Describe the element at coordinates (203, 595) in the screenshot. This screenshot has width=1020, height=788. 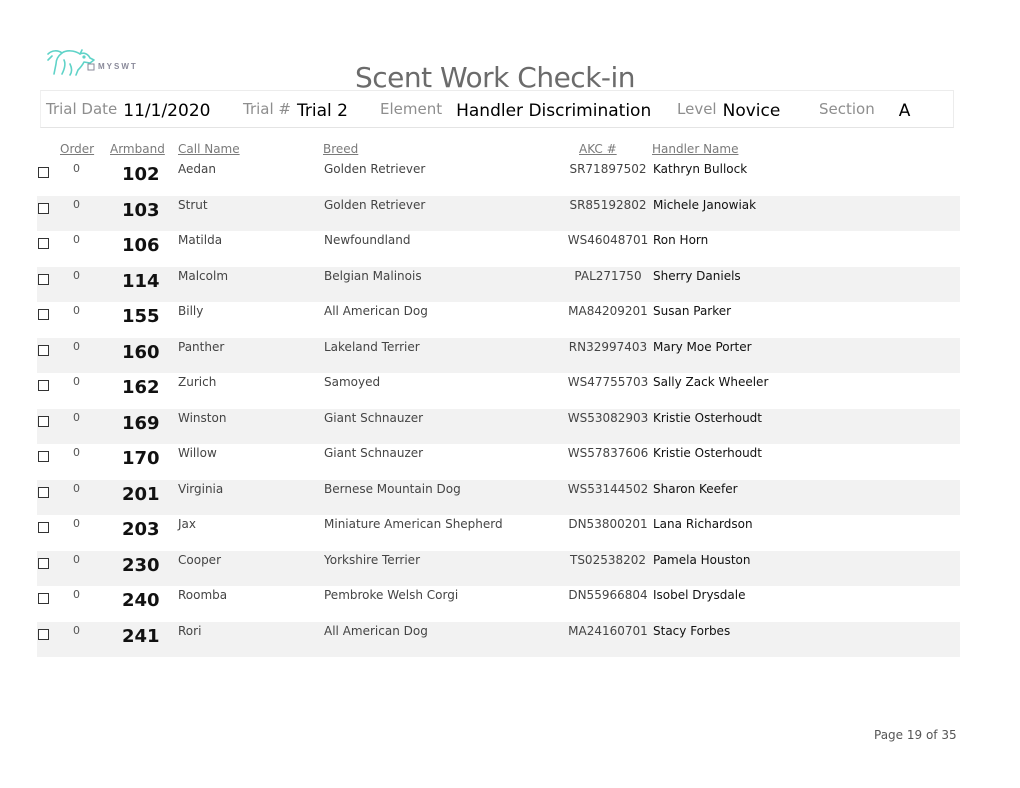
I see `call-name-cell: Roomba` at that location.